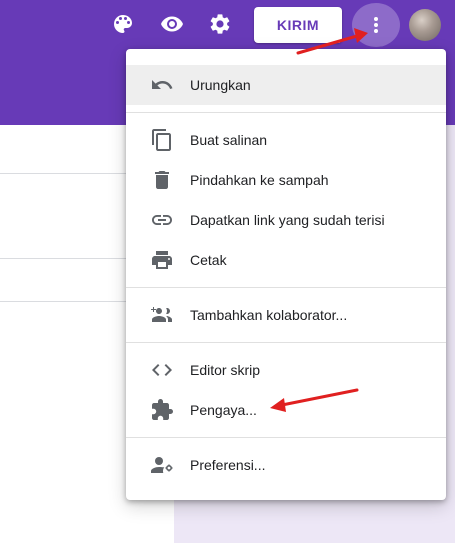  Describe the element at coordinates (161, 140) in the screenshot. I see `copy-icon` at that location.